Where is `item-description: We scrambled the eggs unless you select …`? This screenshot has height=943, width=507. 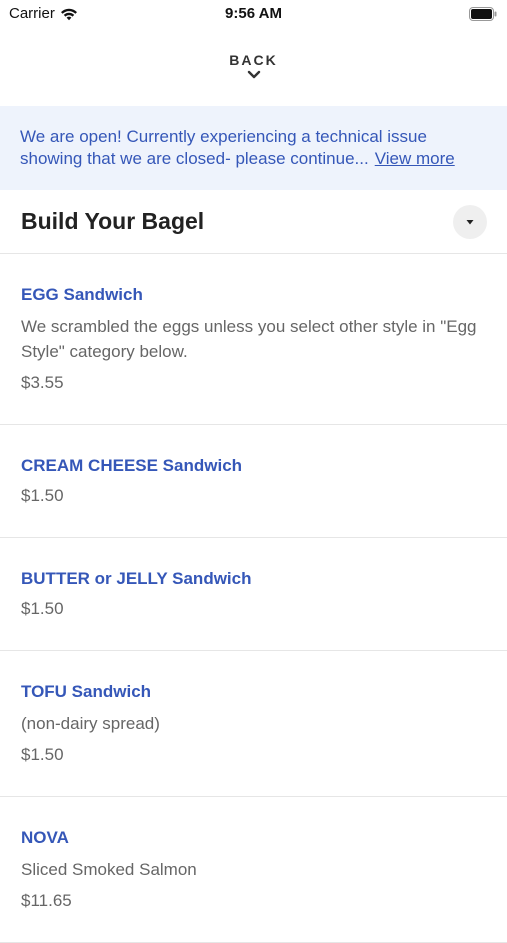 item-description: We scrambled the eggs unless you select … is located at coordinates (249, 339).